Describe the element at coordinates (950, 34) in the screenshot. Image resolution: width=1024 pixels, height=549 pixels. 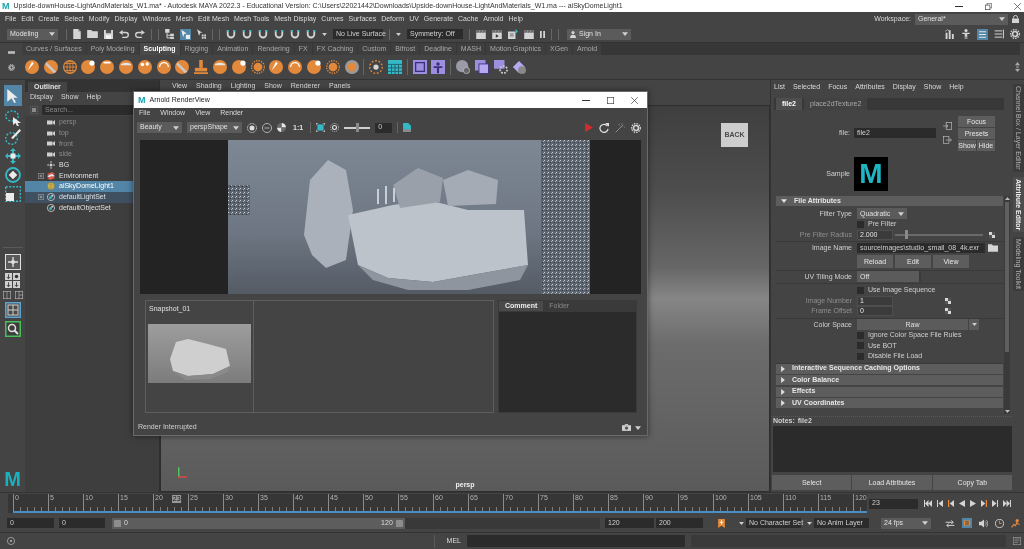
I see `bar-chart-icon` at that location.